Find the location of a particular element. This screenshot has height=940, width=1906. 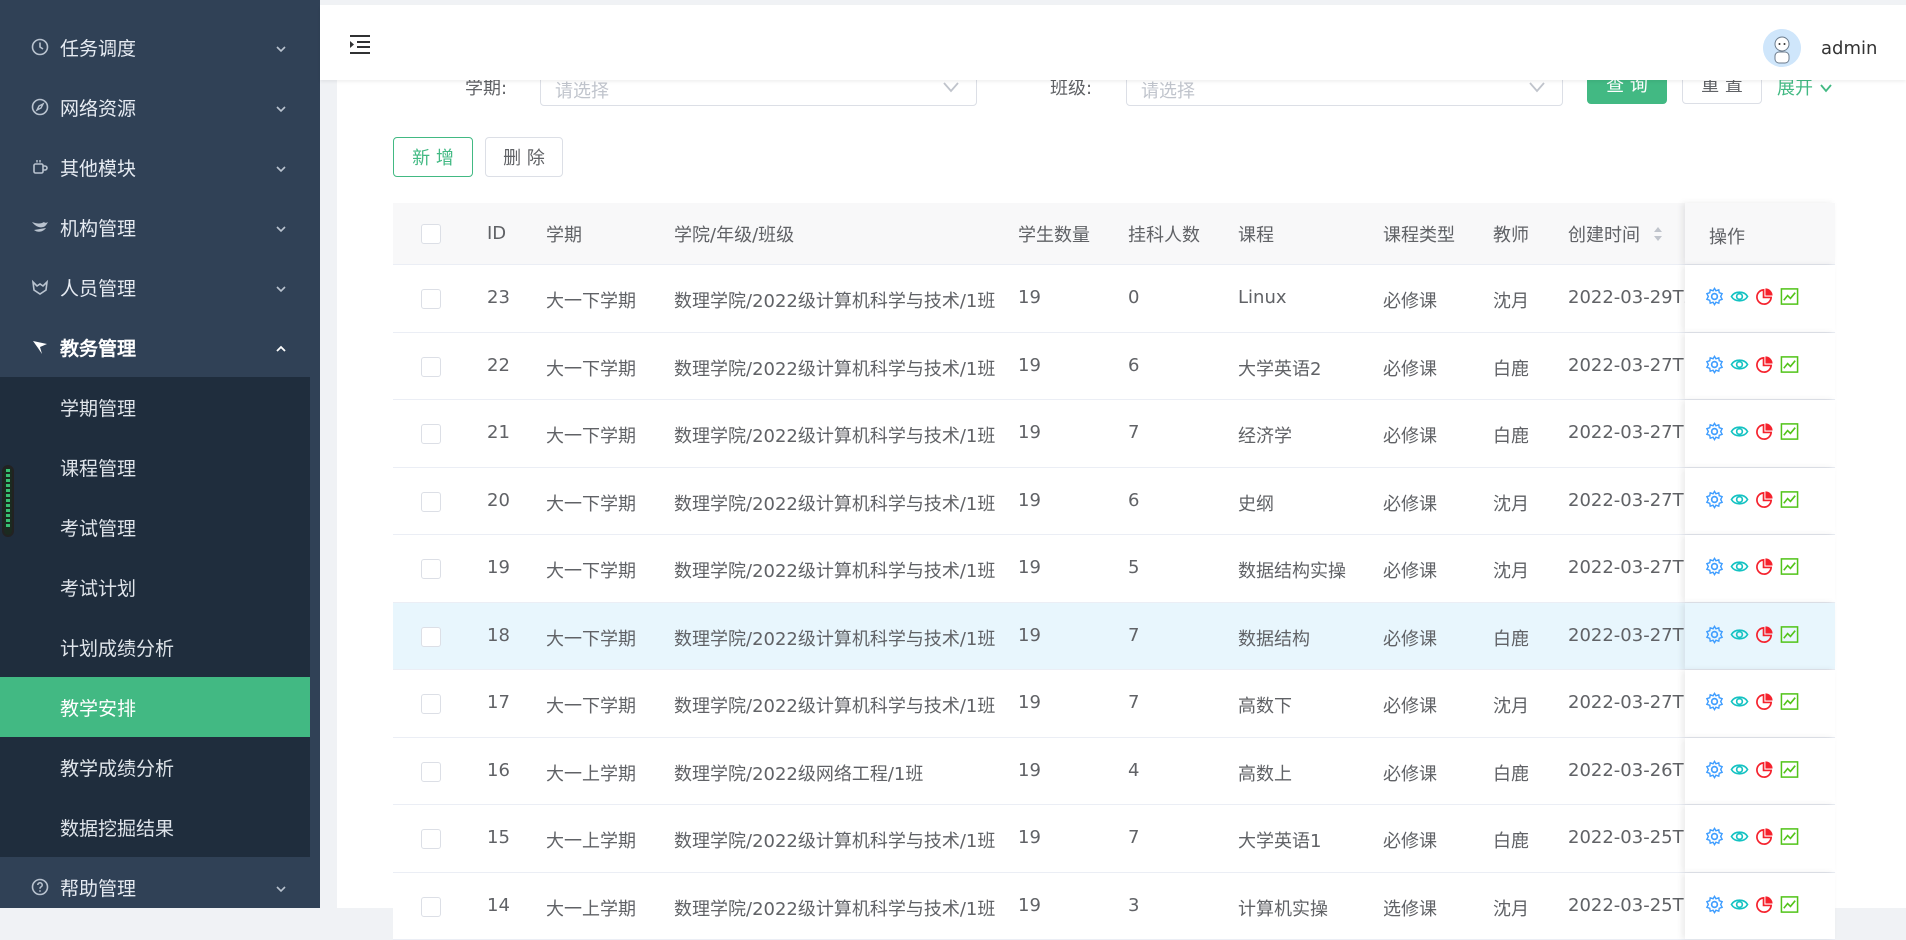

cell-term: 大一上学期 is located at coordinates (591, 840).